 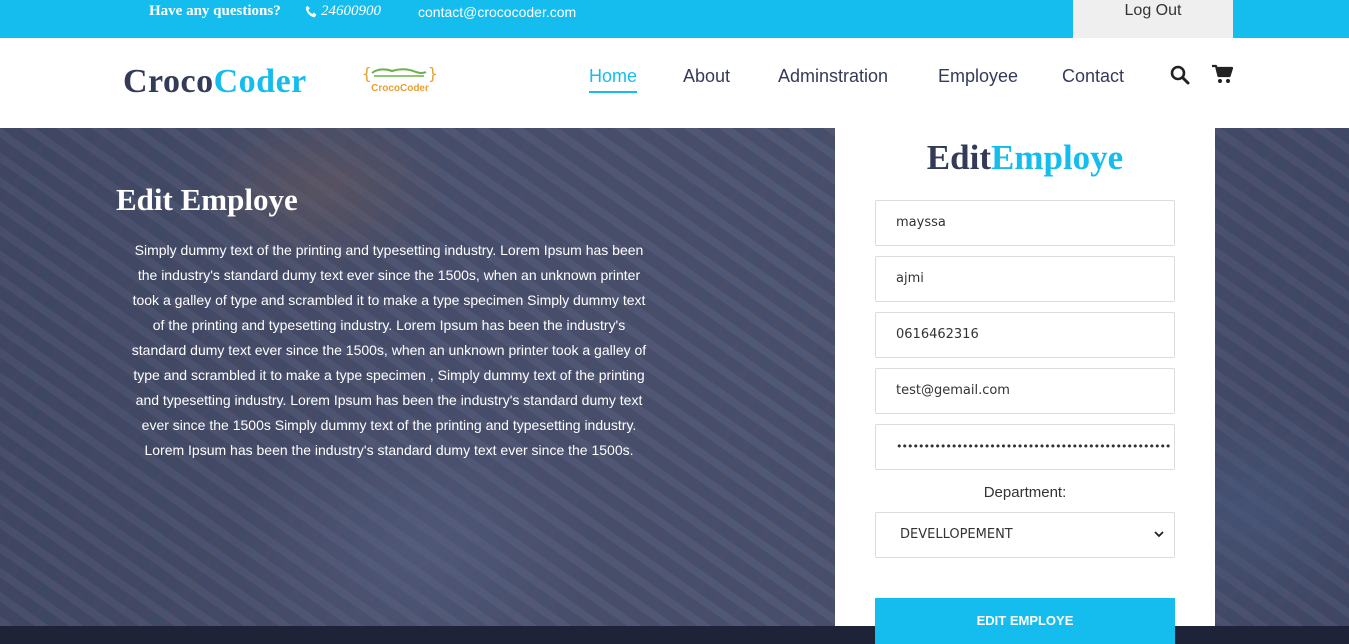 What do you see at coordinates (1057, 157) in the screenshot?
I see `form-title-part2: Employe` at bounding box center [1057, 157].